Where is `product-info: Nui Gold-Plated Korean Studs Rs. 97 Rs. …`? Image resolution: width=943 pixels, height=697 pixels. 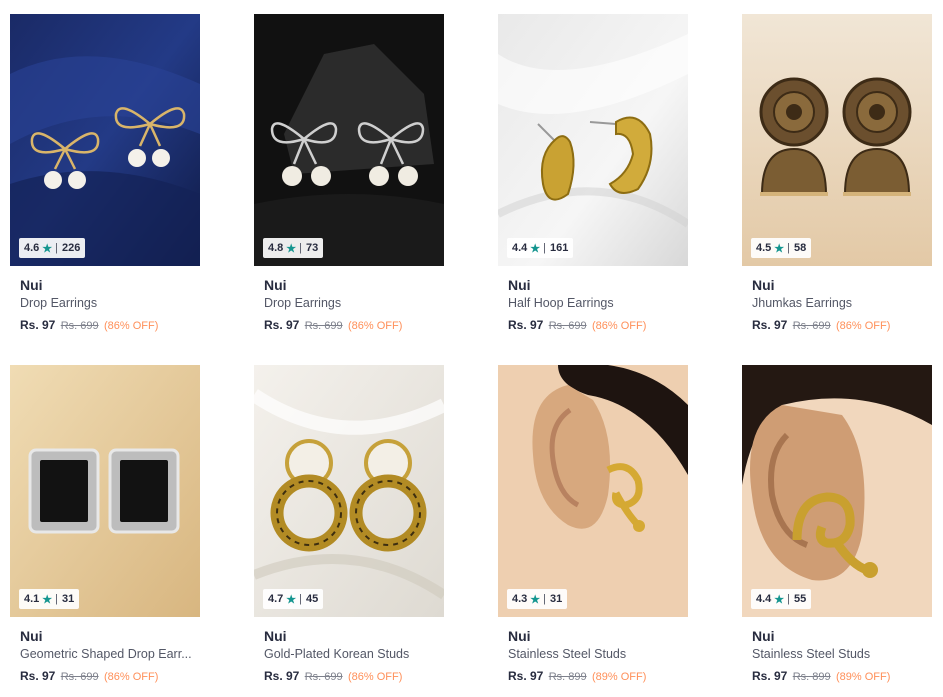 product-info: Nui Gold-Plated Korean Studs Rs. 97 Rs. … is located at coordinates (349, 651).